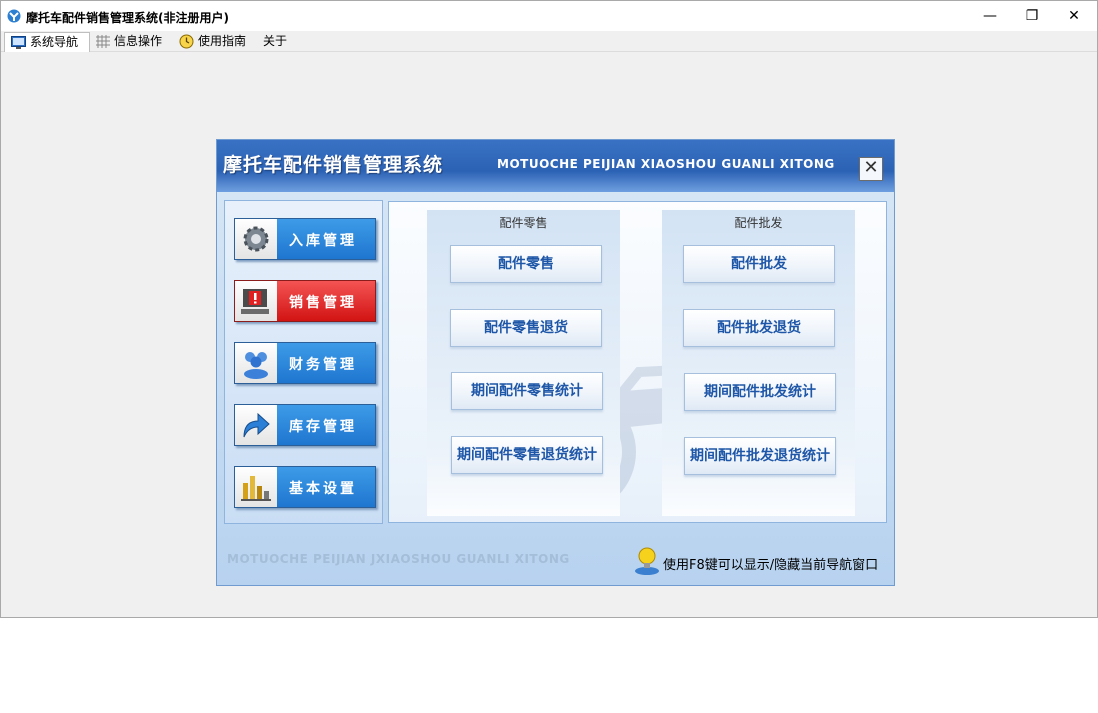  I want to click on dialog-close-button: ✕, so click(871, 169).